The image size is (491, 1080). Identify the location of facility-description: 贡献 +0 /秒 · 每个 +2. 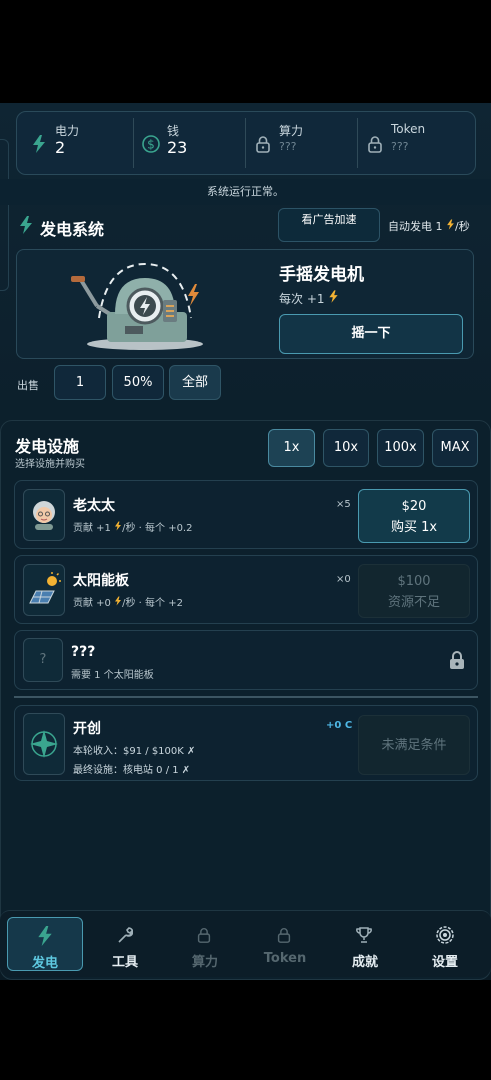
(128, 601).